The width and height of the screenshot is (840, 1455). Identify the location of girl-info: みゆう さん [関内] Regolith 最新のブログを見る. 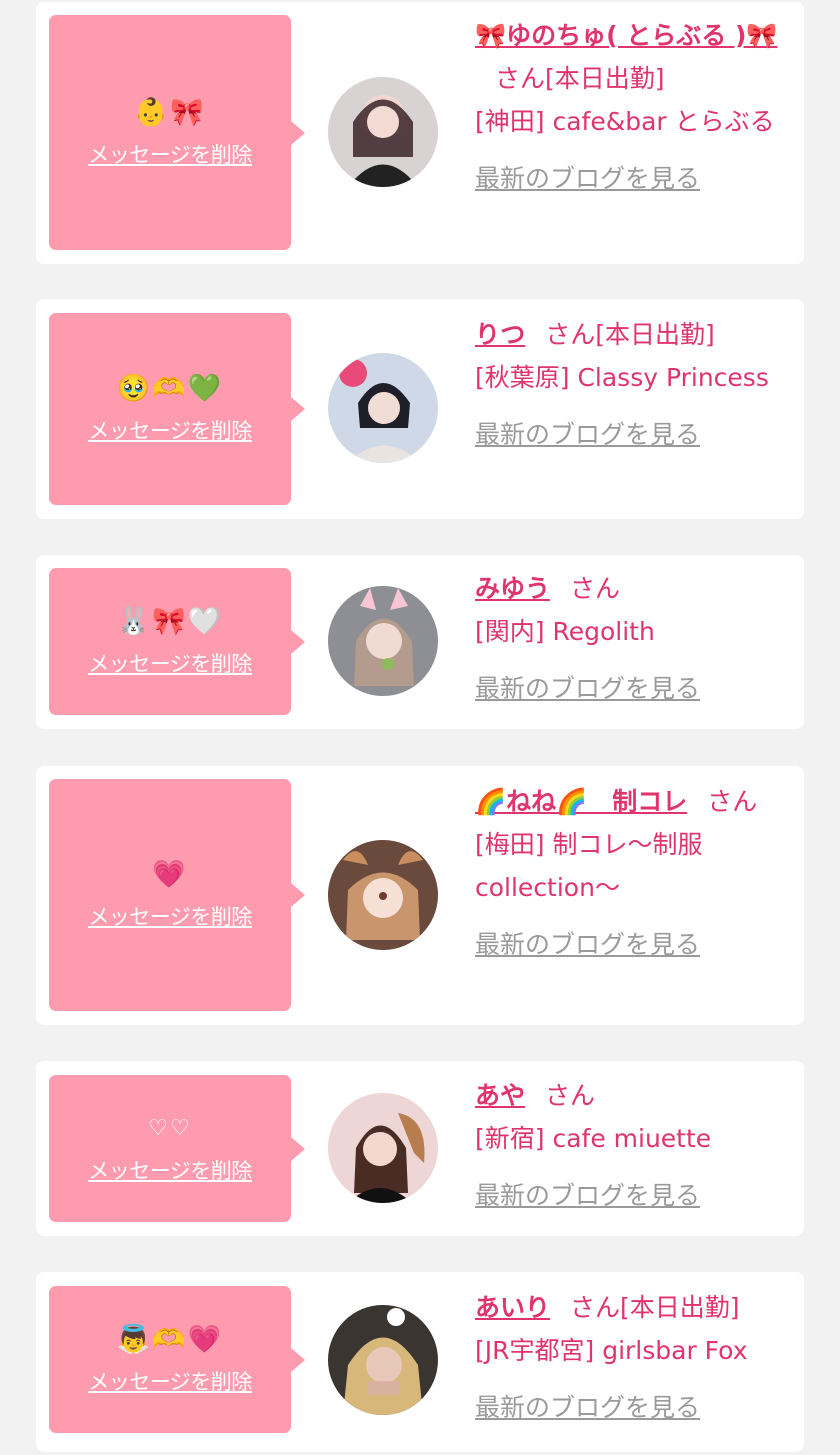
(630, 638).